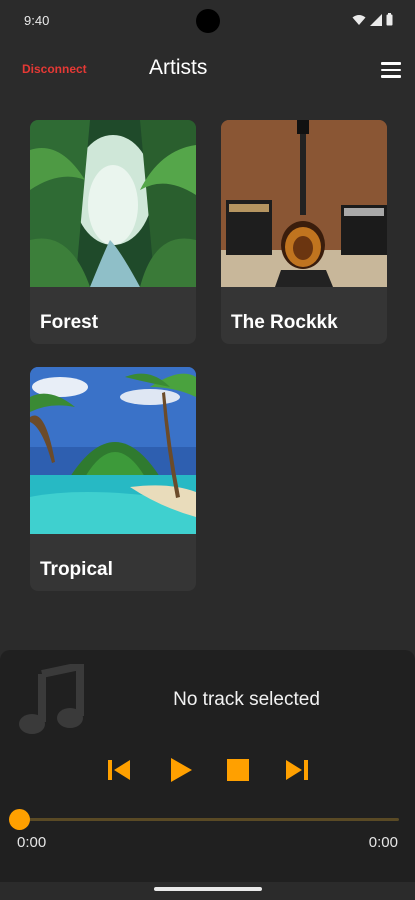  I want to click on page-title: Artists, so click(178, 67).